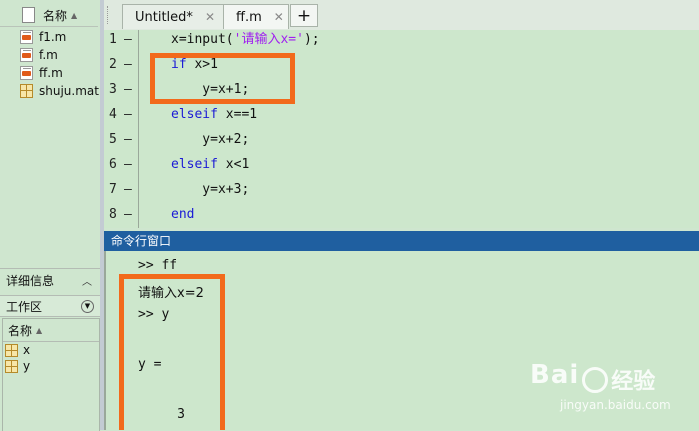 Image resolution: width=699 pixels, height=431 pixels. I want to click on code-token: );, so click(311, 39).